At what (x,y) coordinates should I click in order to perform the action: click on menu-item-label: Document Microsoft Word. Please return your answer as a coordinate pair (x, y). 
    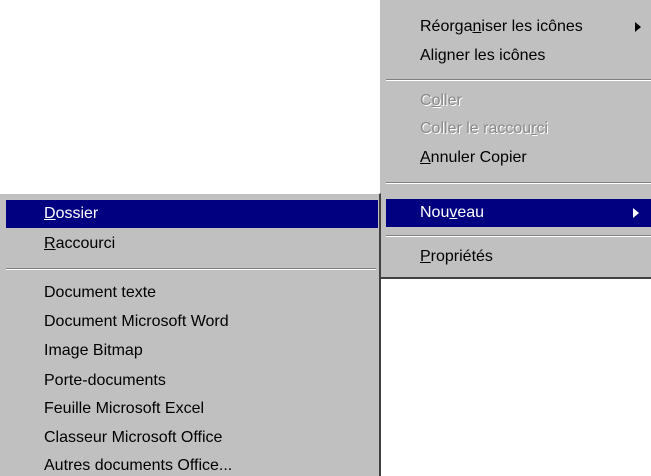
    Looking at the image, I should click on (136, 321).